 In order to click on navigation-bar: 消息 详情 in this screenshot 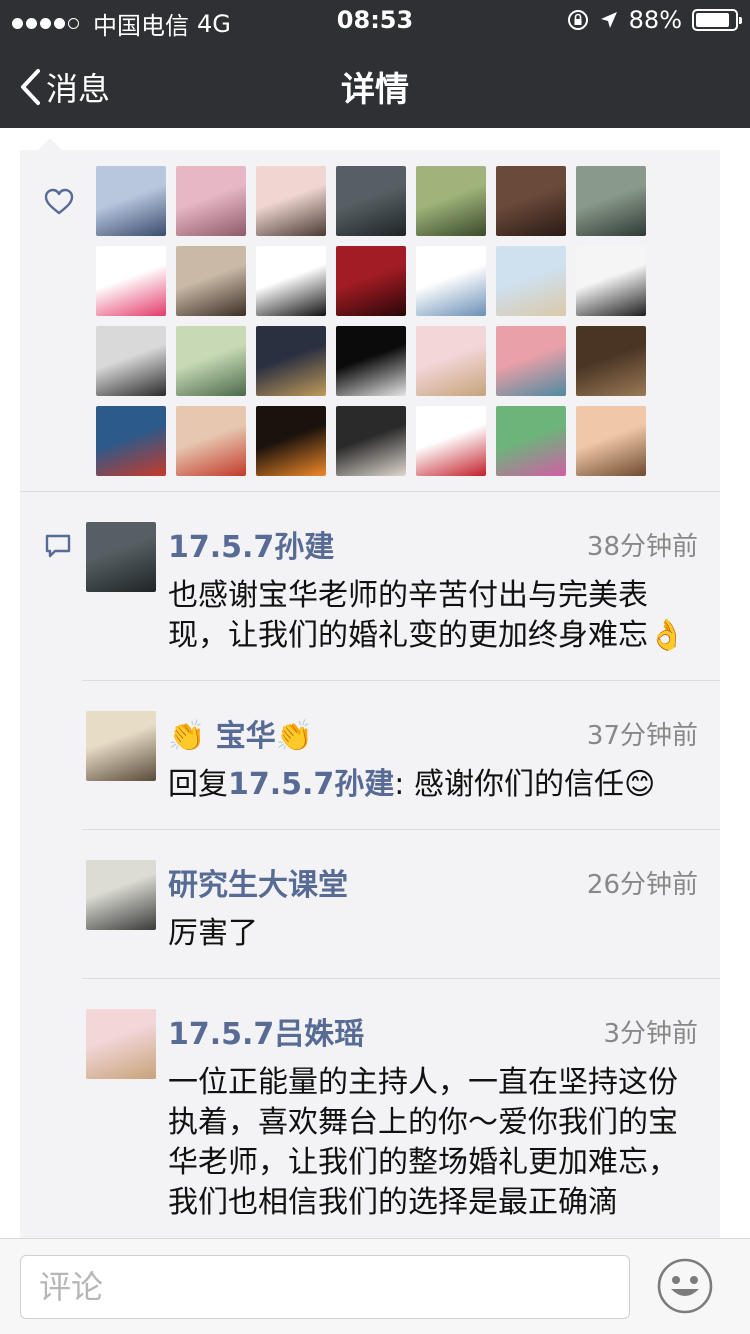, I will do `click(375, 84)`.